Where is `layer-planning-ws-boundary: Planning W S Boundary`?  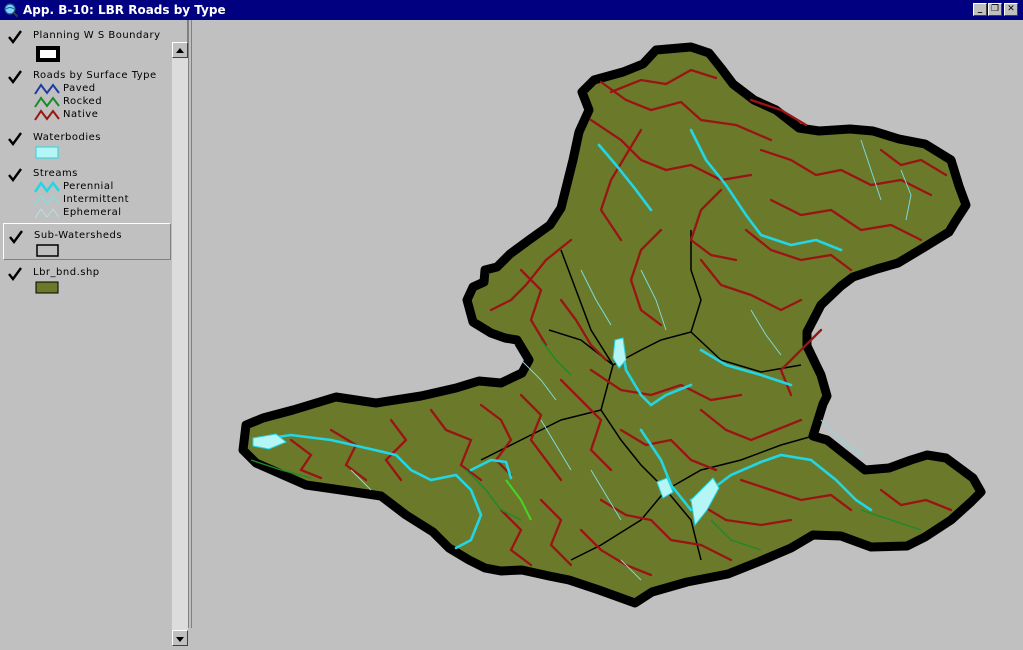
layer-planning-ws-boundary: Planning W S Boundary is located at coordinates (87, 45).